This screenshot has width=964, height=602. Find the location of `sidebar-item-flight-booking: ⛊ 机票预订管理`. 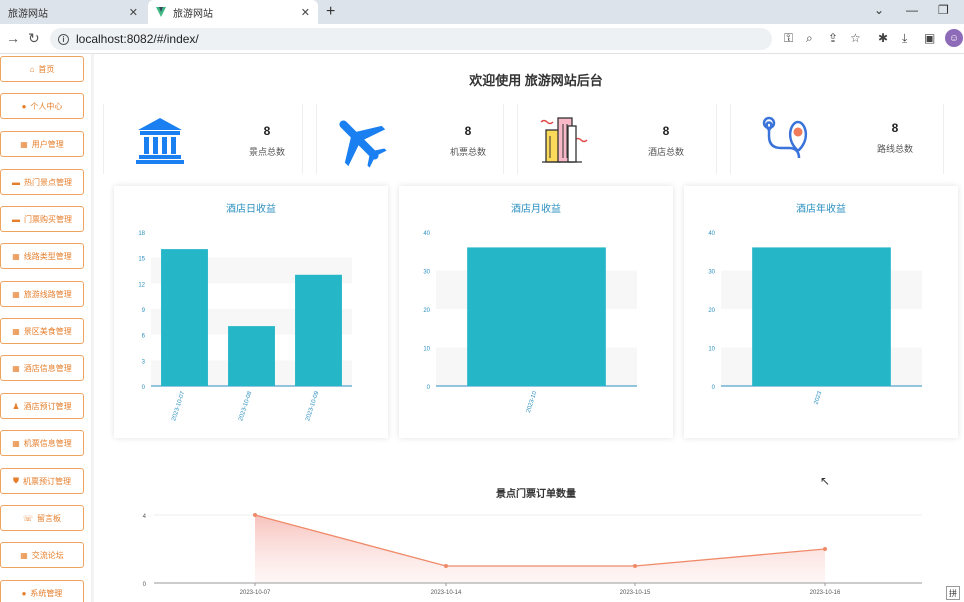

sidebar-item-flight-booking: ⛊ 机票预订管理 is located at coordinates (42, 481).